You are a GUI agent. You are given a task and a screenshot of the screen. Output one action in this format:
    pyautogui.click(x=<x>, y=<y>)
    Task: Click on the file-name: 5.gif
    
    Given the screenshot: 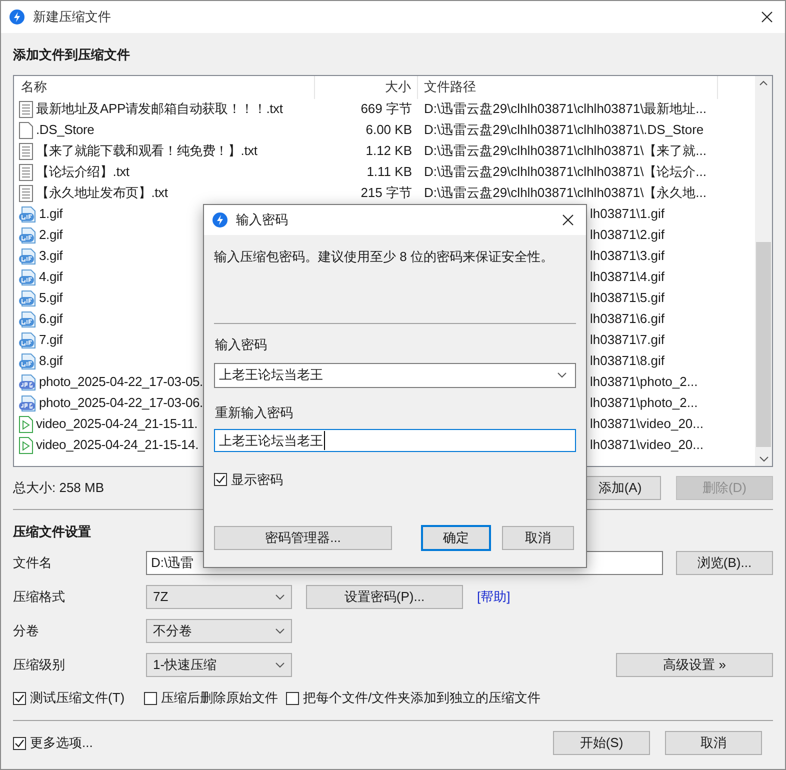 What is the action you would take?
    pyautogui.click(x=51, y=298)
    